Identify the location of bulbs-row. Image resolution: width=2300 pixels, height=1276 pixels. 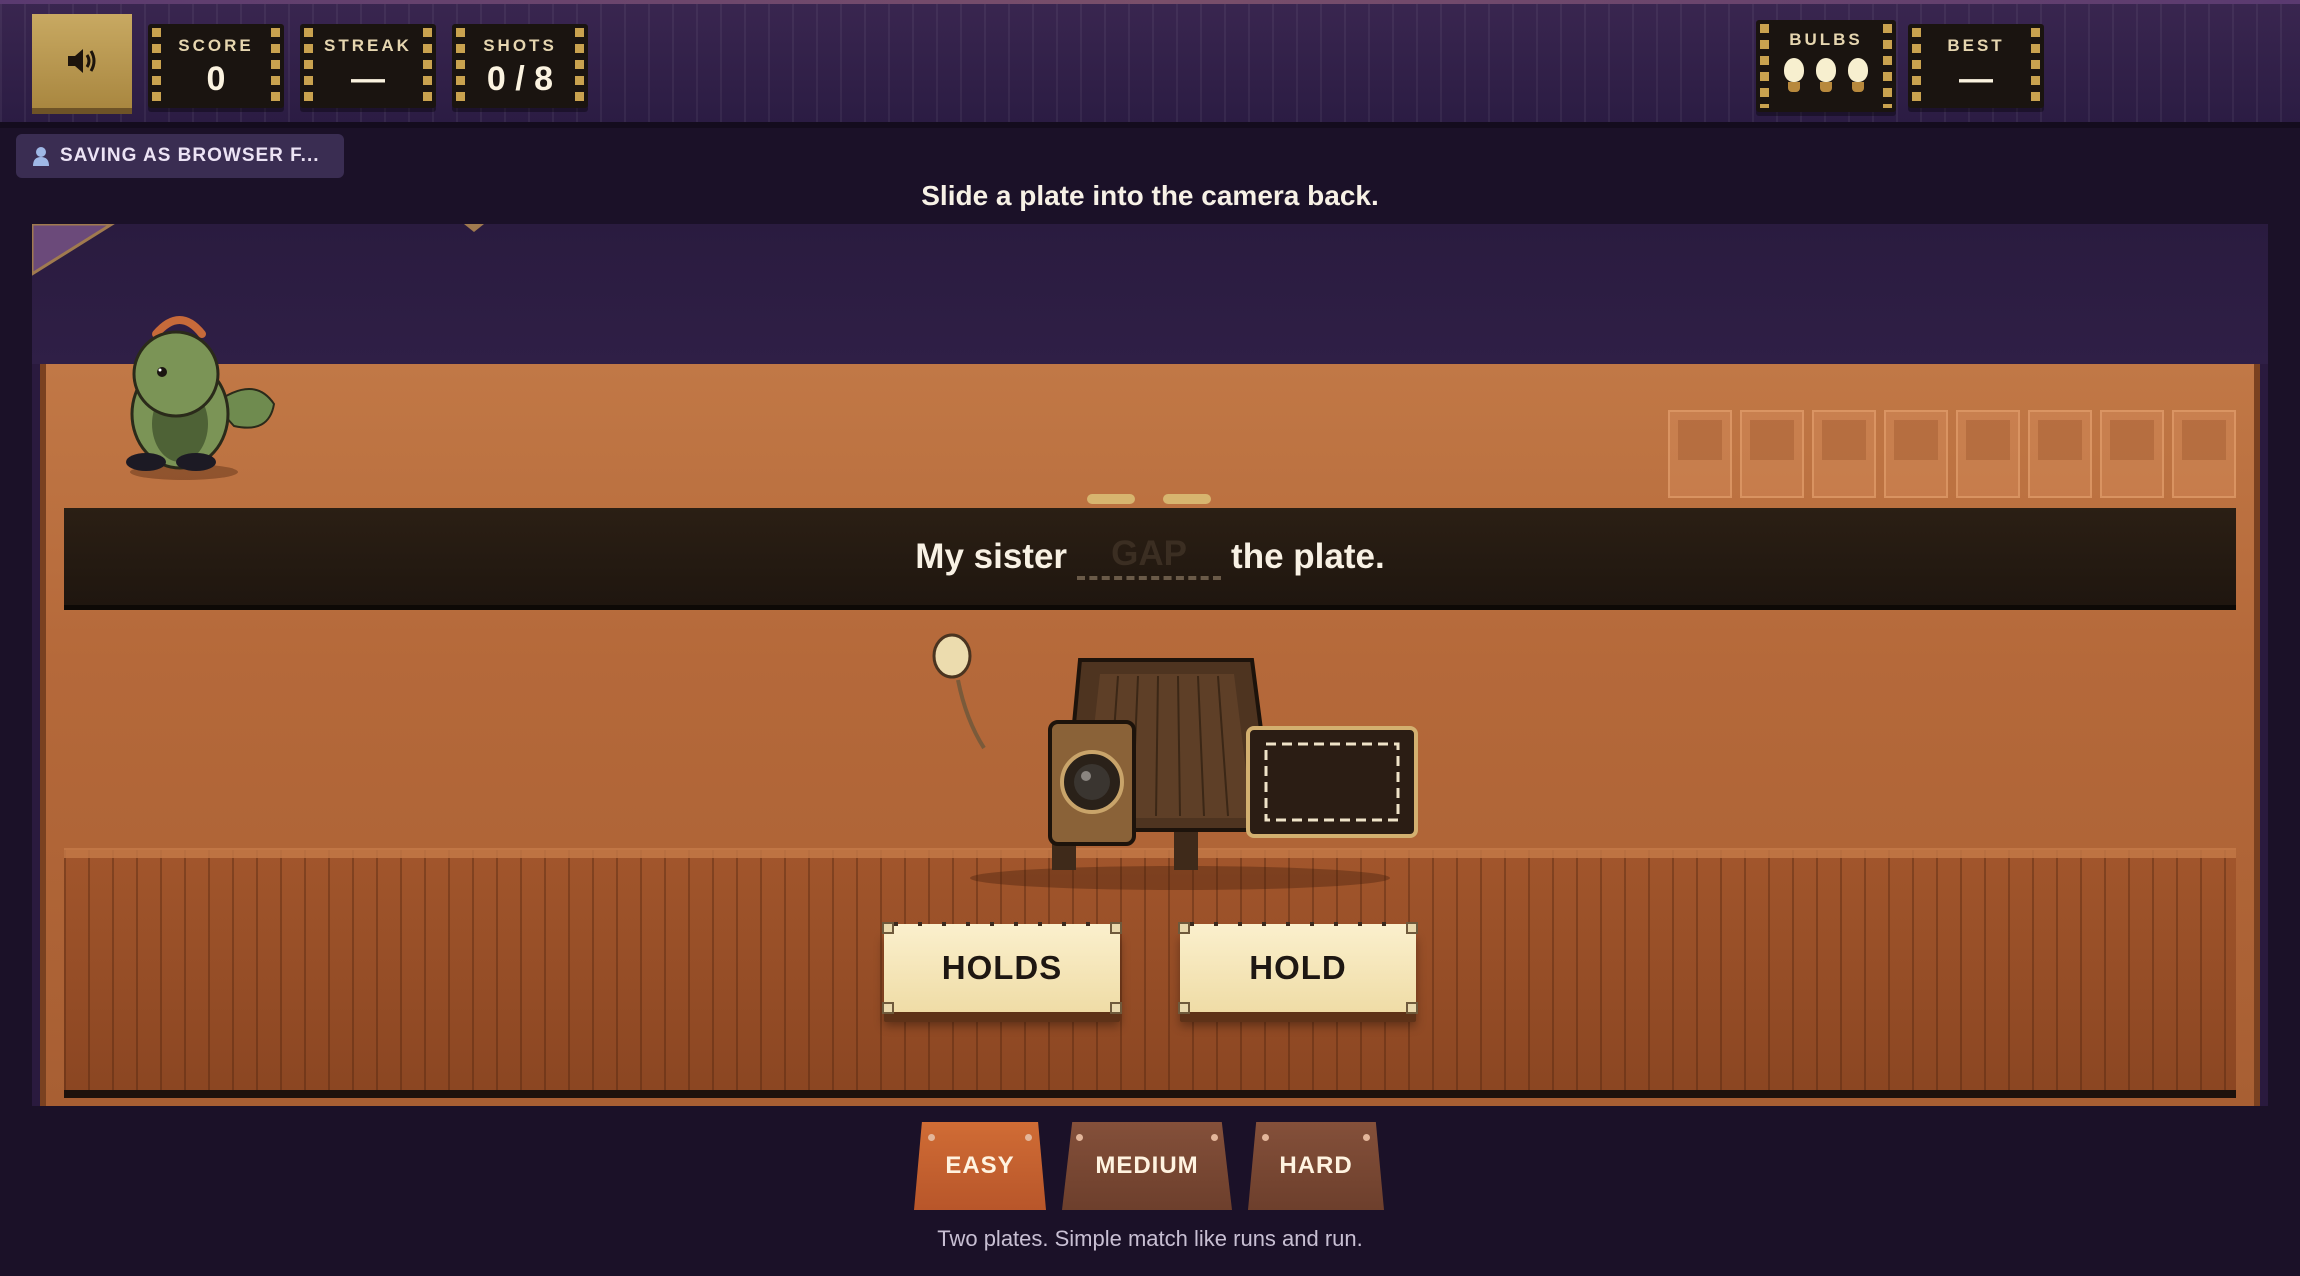
(1826, 76).